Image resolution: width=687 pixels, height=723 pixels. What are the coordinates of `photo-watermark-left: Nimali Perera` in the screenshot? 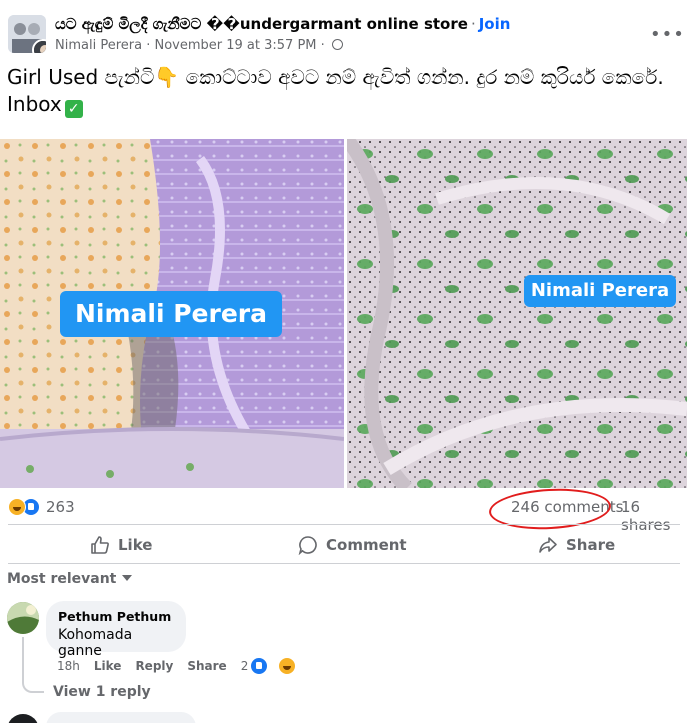 It's located at (171, 314).